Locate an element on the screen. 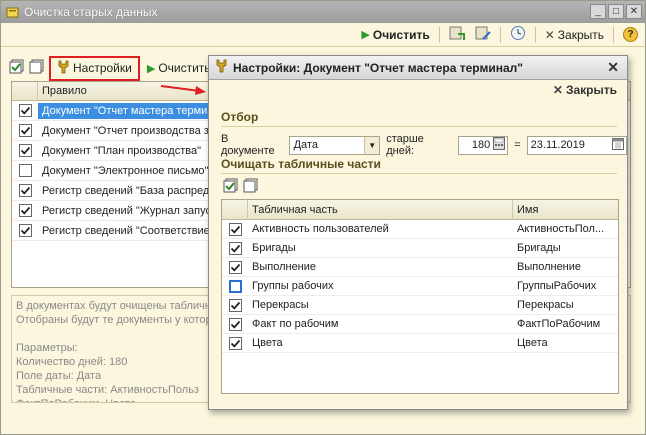 Image resolution: width=646 pixels, height=435 pixels. minimize-button: _ is located at coordinates (598, 11).